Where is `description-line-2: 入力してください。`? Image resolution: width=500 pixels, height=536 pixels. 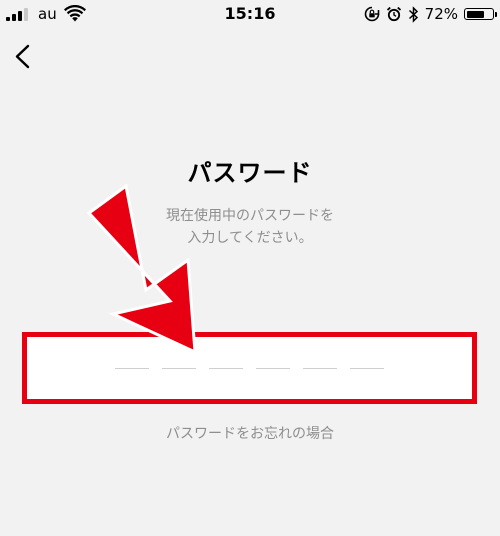 description-line-2: 入力してください。 is located at coordinates (250, 238).